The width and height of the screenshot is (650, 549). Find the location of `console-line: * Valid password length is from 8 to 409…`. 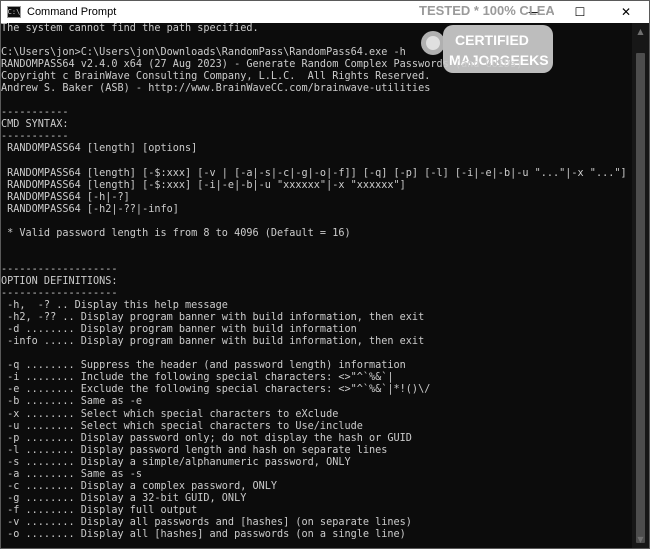

console-line: * Valid password length is from 8 to 409… is located at coordinates (176, 233).